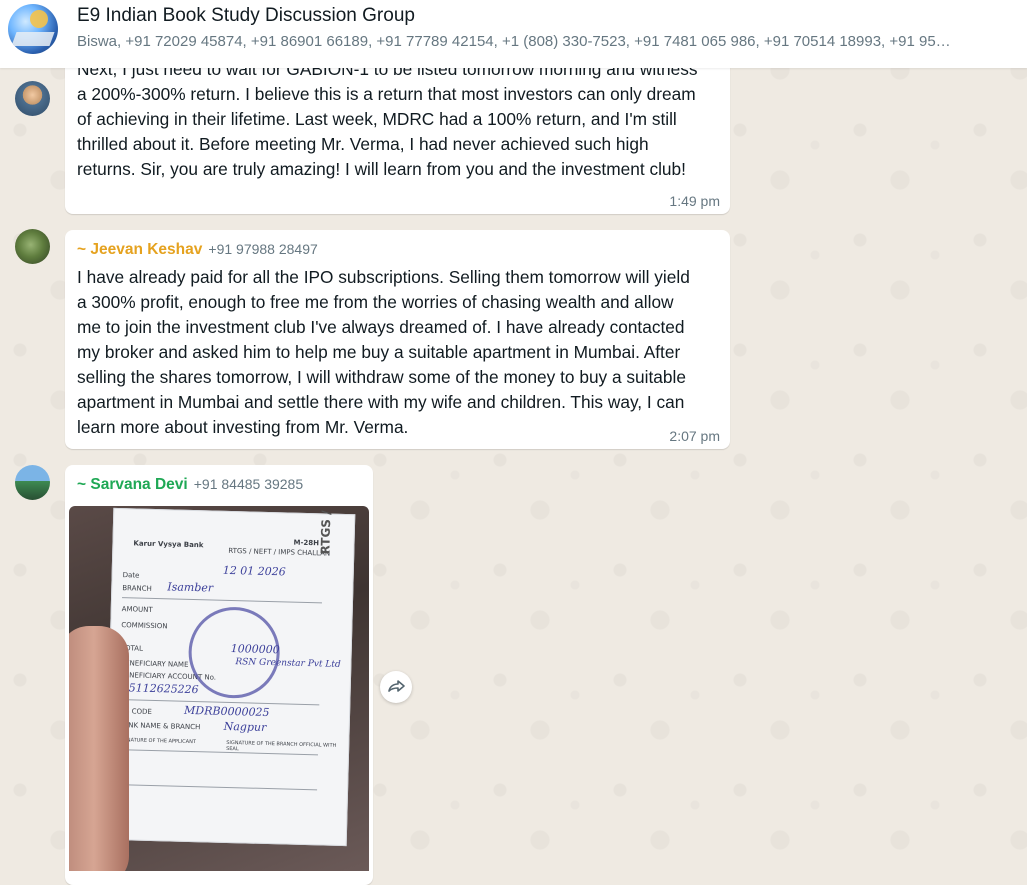 The width and height of the screenshot is (1027, 885). What do you see at coordinates (246, 16) in the screenshot?
I see `group-title: E9 Indian Book Study Discussion Group` at bounding box center [246, 16].